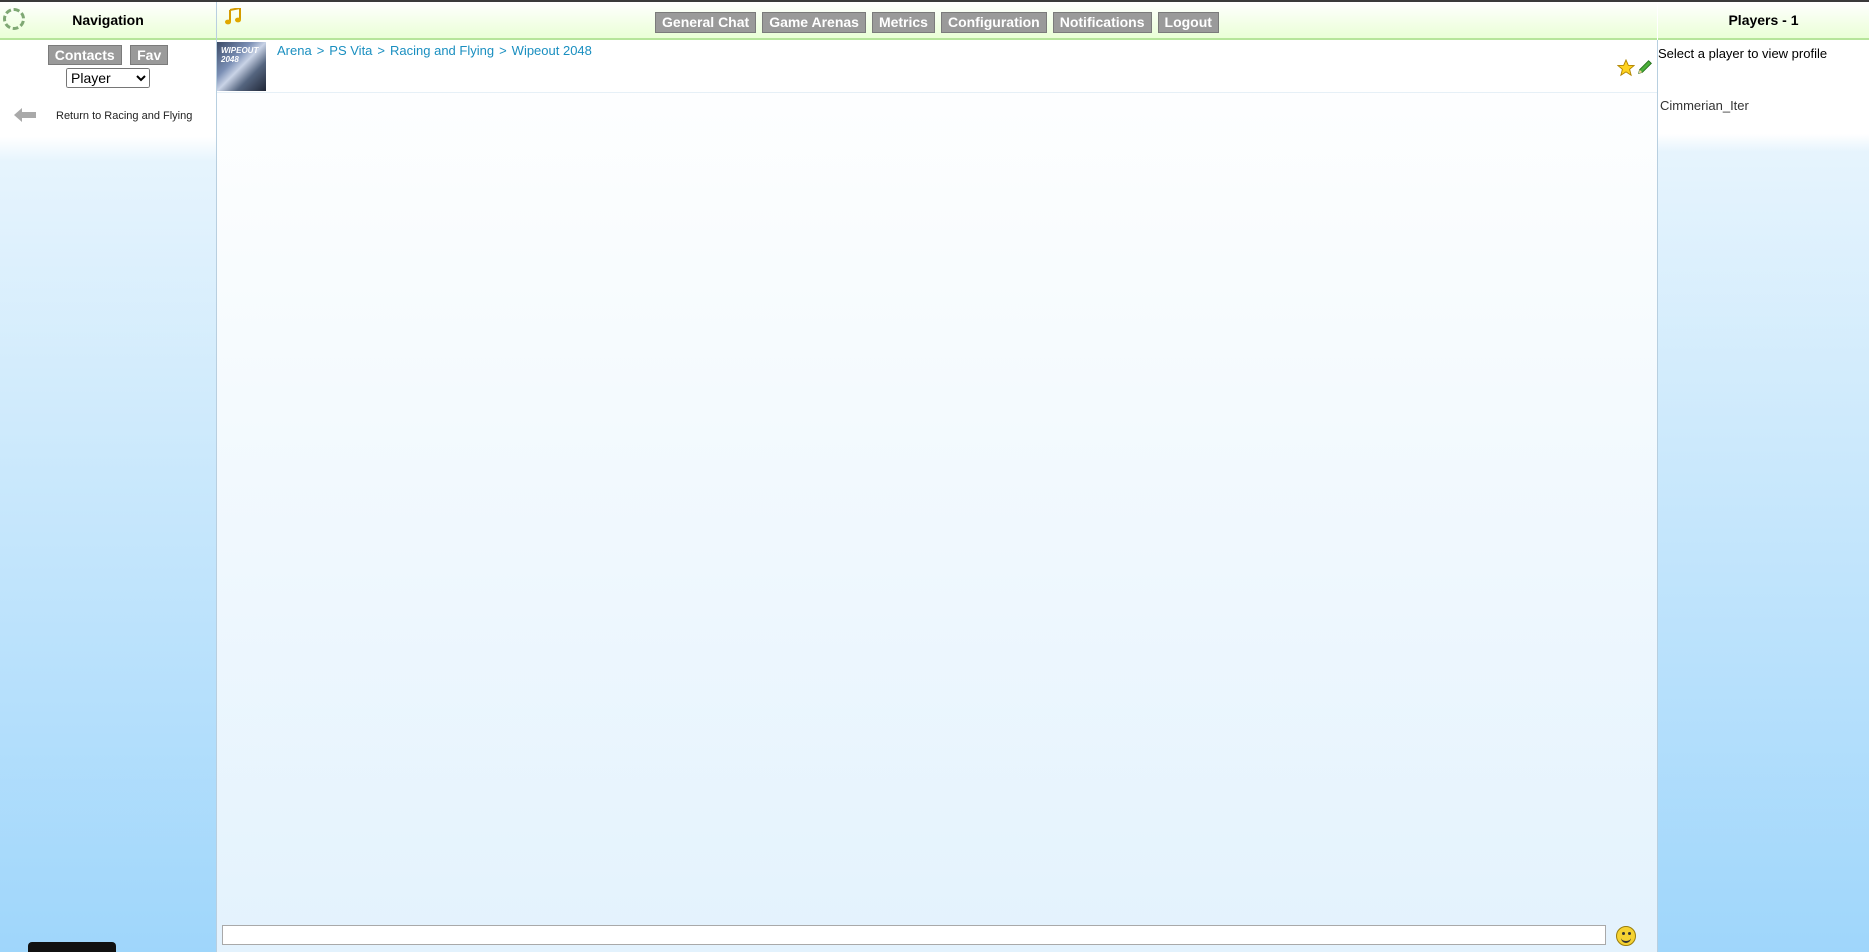 This screenshot has height=952, width=1869. What do you see at coordinates (1626, 68) in the screenshot?
I see `favorite-star-icon` at bounding box center [1626, 68].